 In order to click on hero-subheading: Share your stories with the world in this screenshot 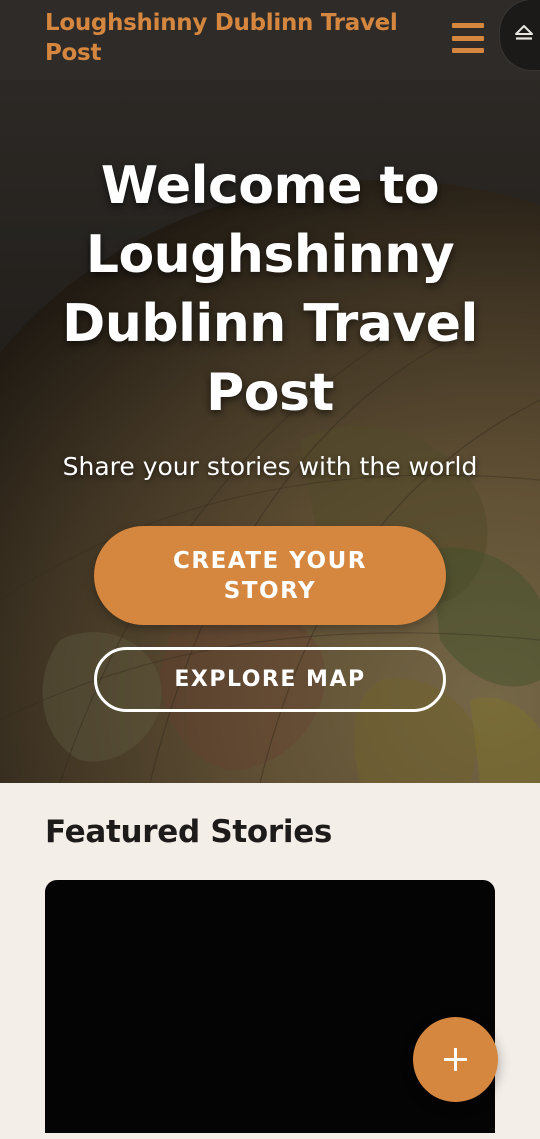, I will do `click(270, 466)`.